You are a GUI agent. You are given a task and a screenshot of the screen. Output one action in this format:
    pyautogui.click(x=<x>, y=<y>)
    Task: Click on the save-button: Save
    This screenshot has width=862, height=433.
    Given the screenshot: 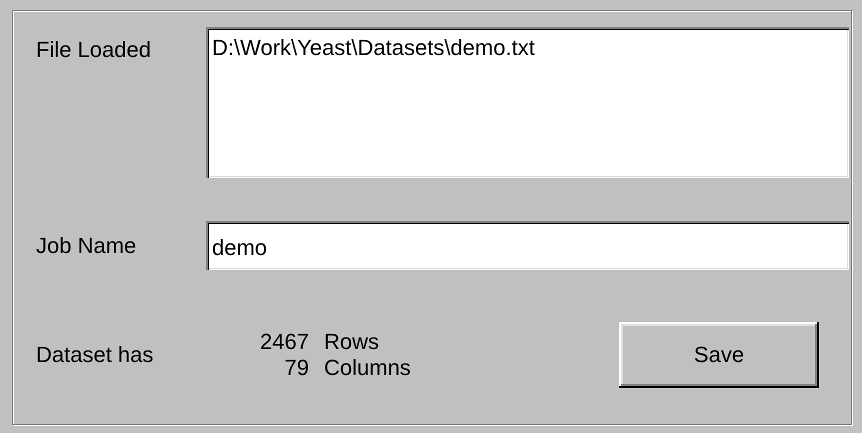 What is the action you would take?
    pyautogui.click(x=719, y=355)
    